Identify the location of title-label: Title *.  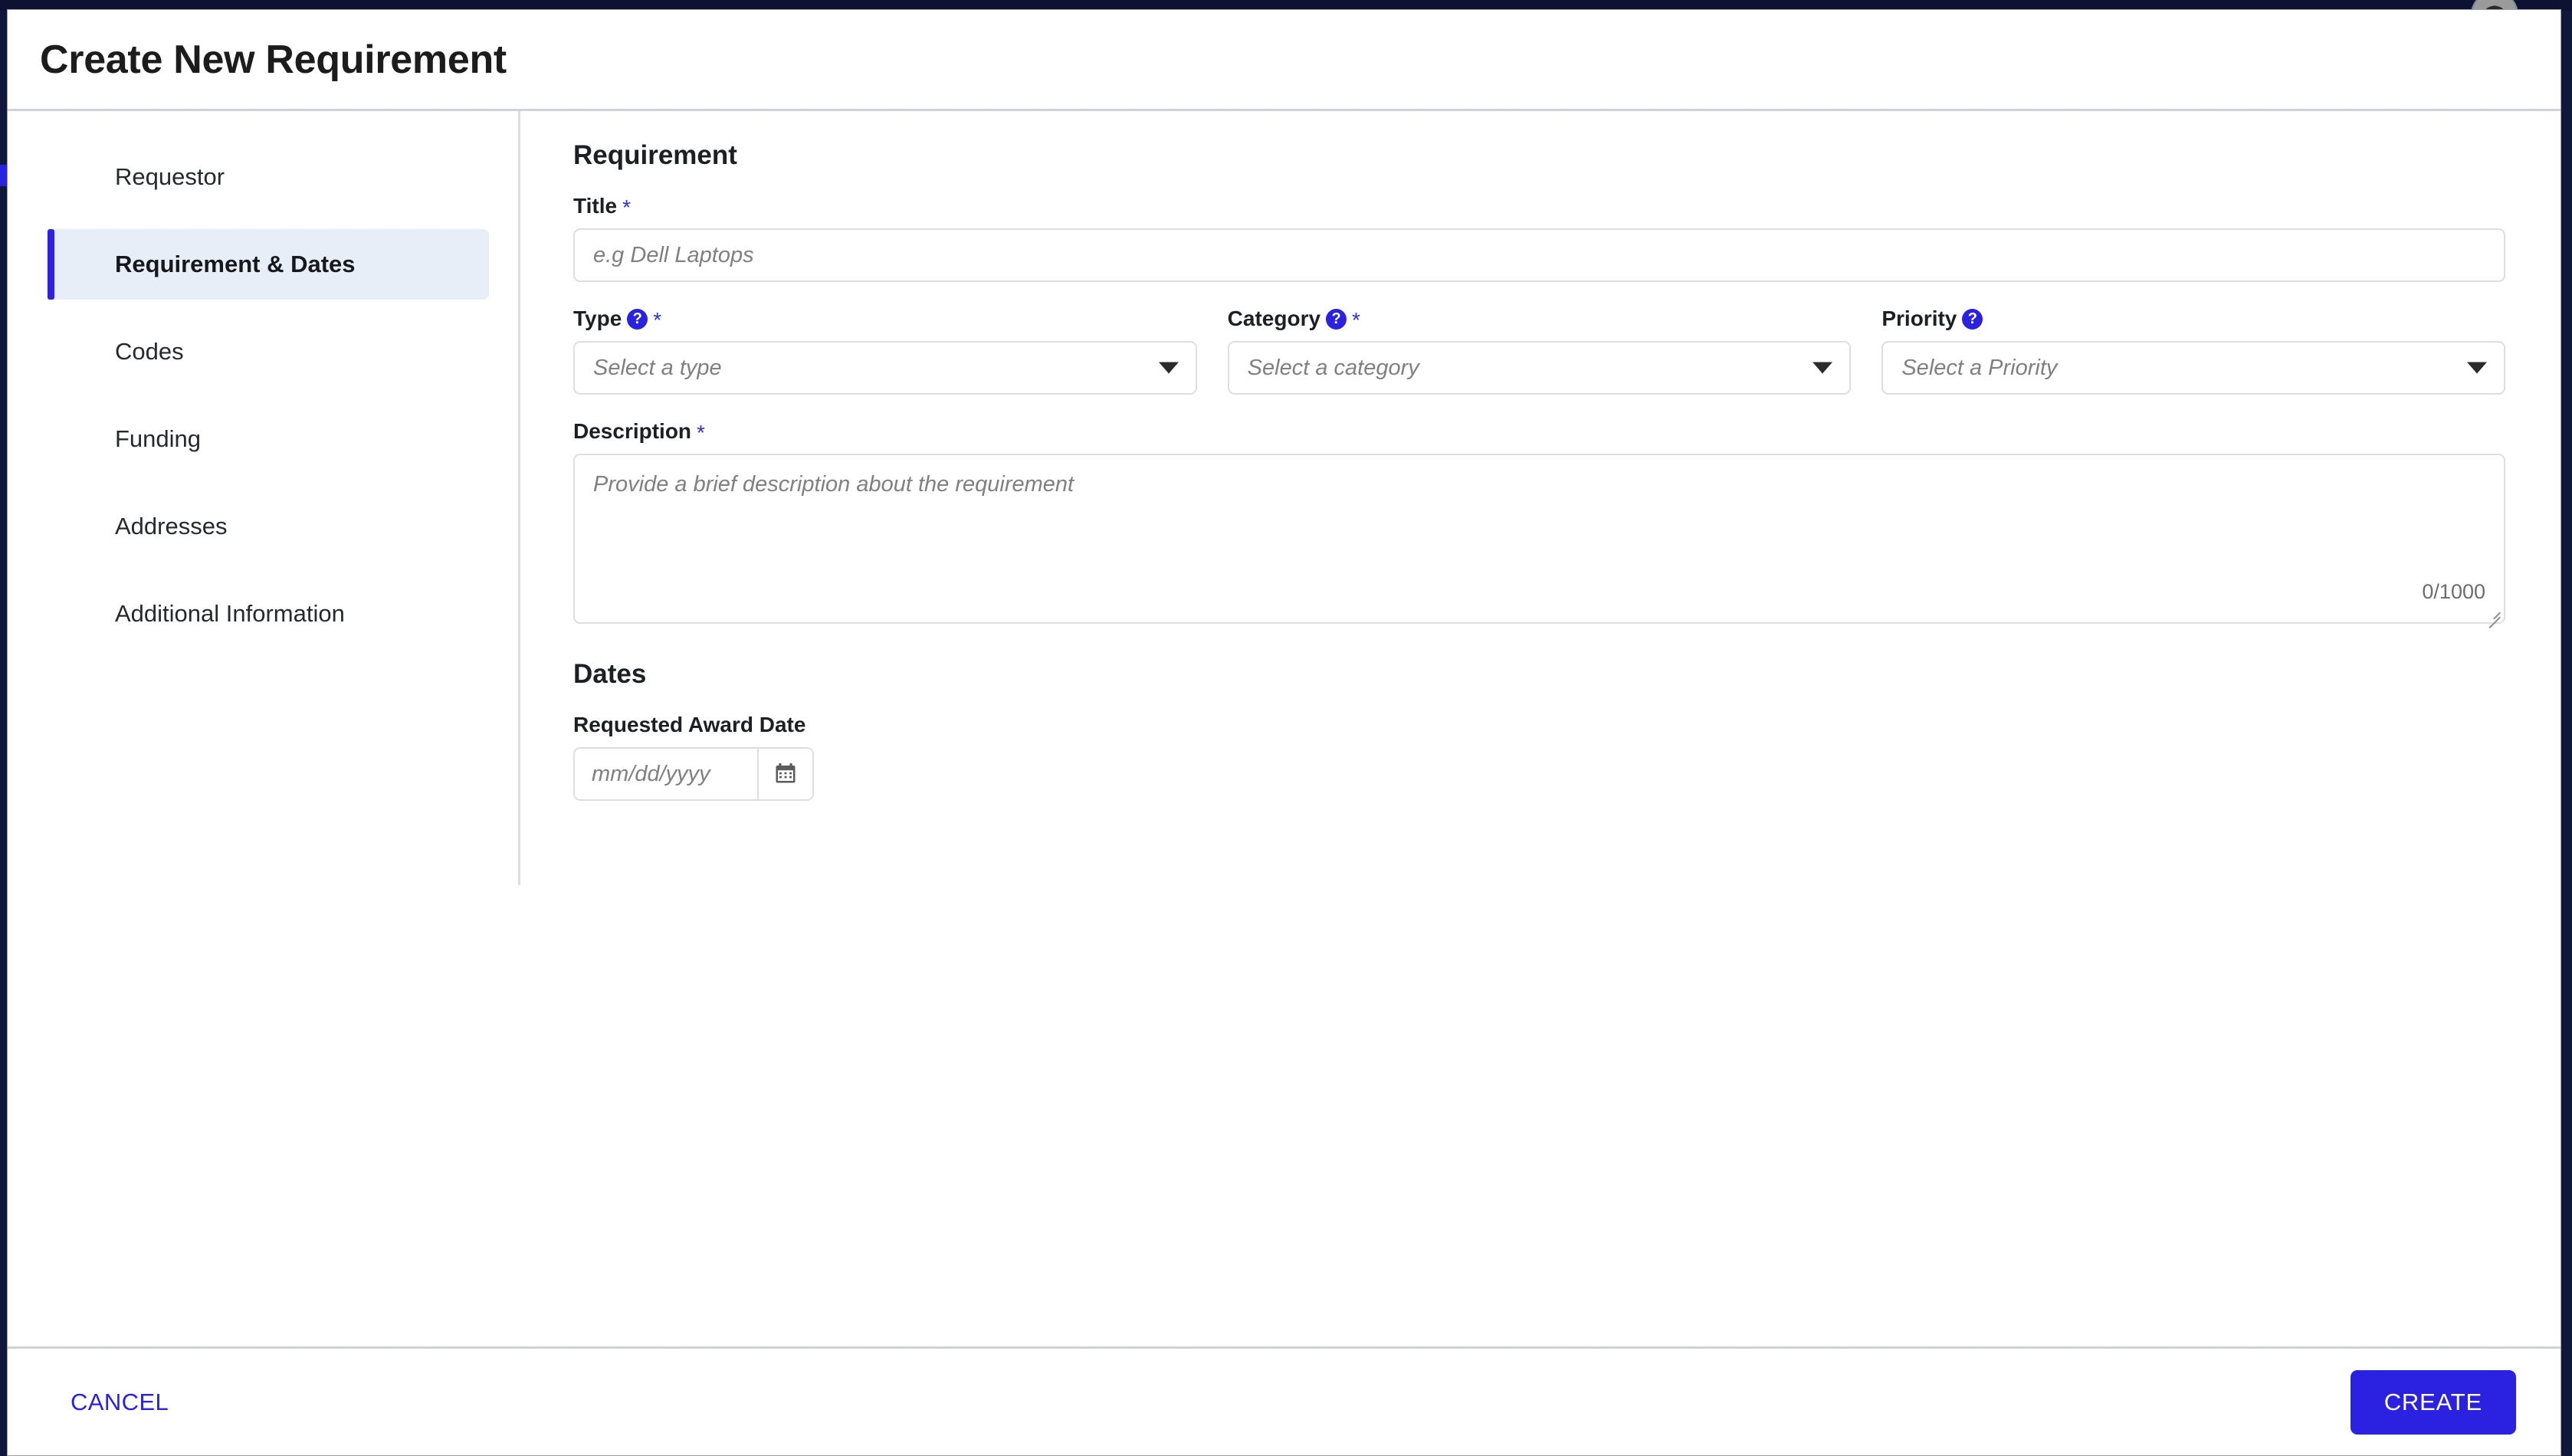
(1539, 206).